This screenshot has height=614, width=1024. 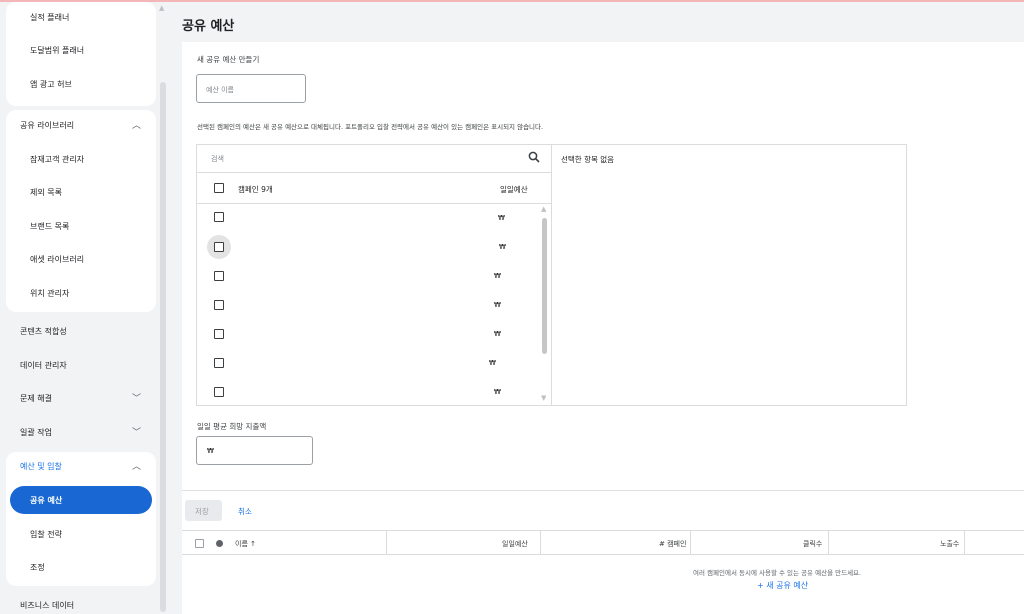 I want to click on table-select-all-checkbox, so click(x=199, y=543).